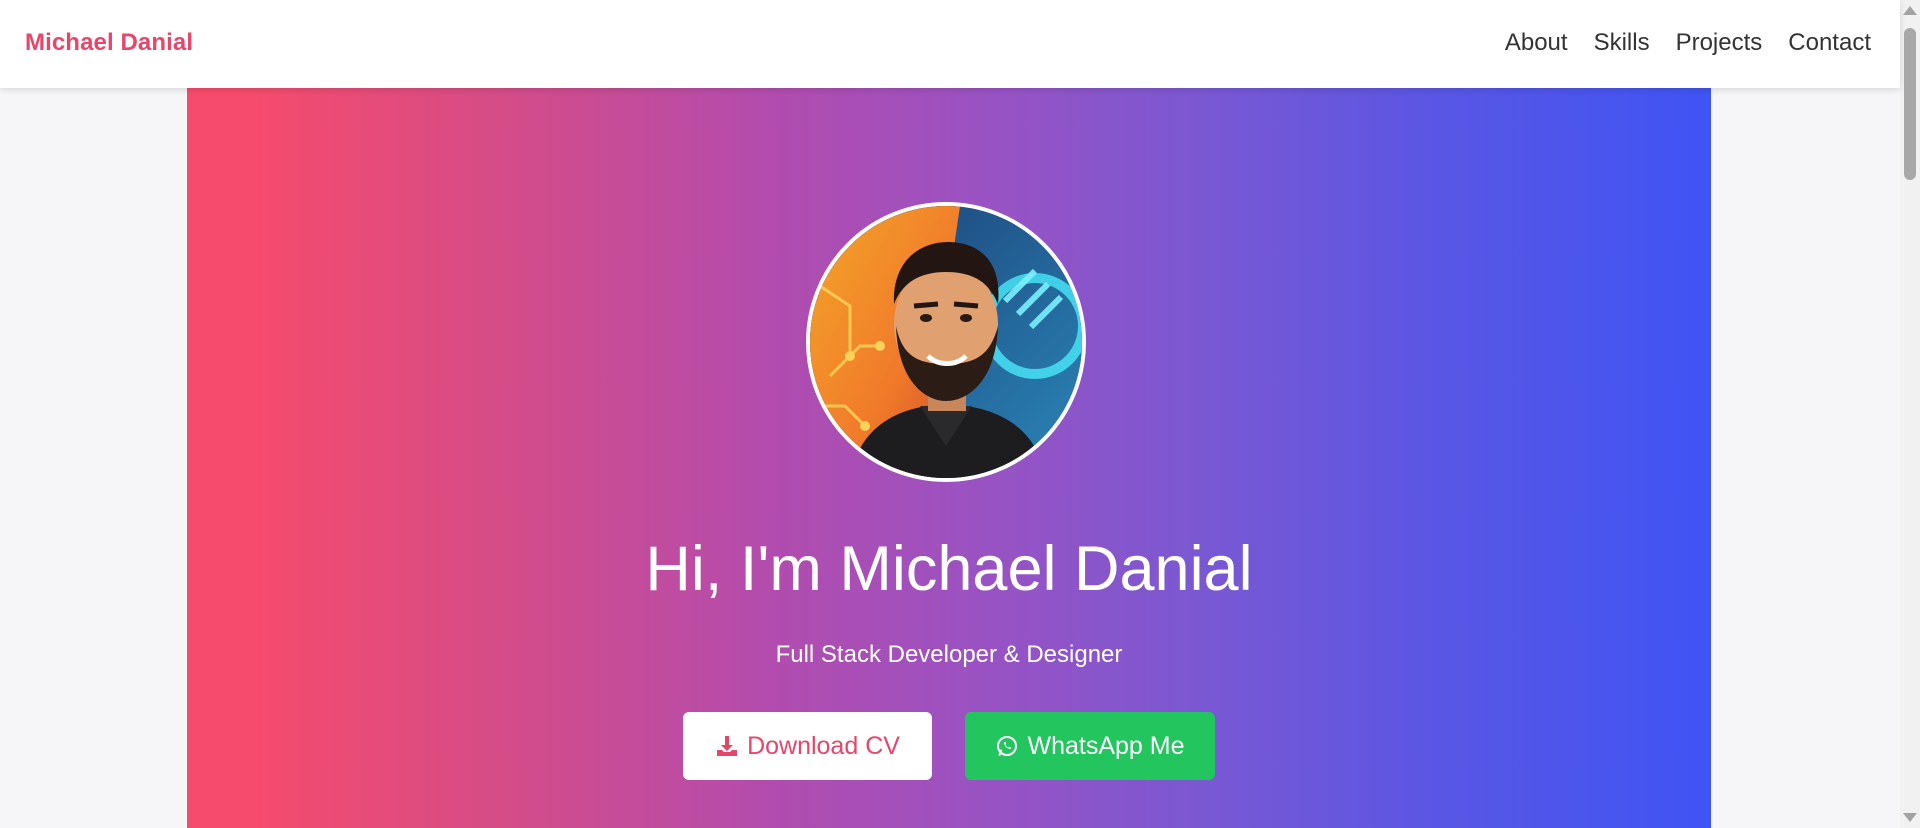 This screenshot has width=1920, height=828. What do you see at coordinates (1910, 817) in the screenshot?
I see `scroll-down-arrow-icon` at bounding box center [1910, 817].